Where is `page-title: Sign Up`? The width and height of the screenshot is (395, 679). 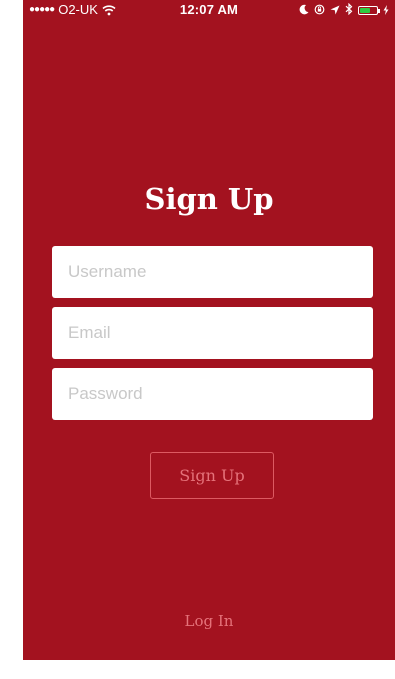
page-title: Sign Up is located at coordinates (209, 199).